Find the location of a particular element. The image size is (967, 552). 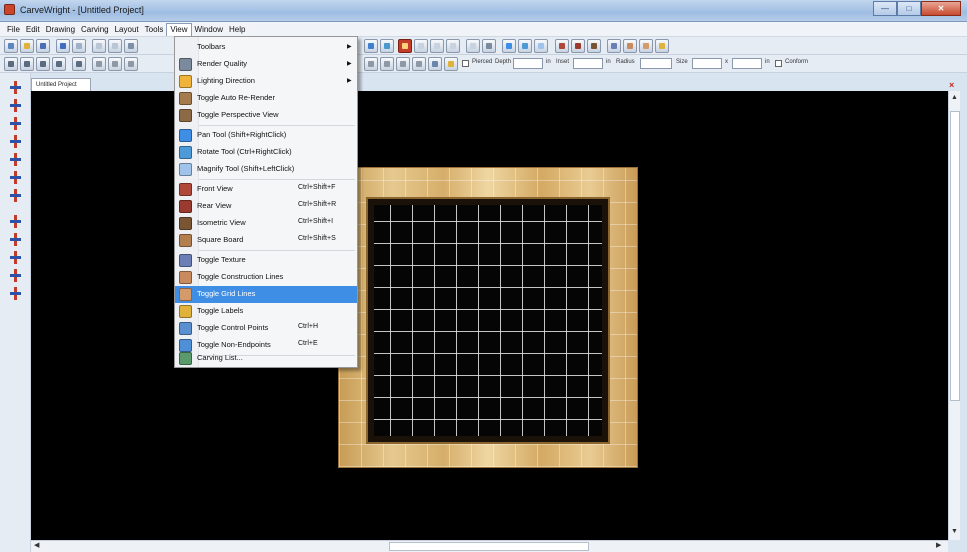

menu-drawing: Drawing is located at coordinates (60, 29).